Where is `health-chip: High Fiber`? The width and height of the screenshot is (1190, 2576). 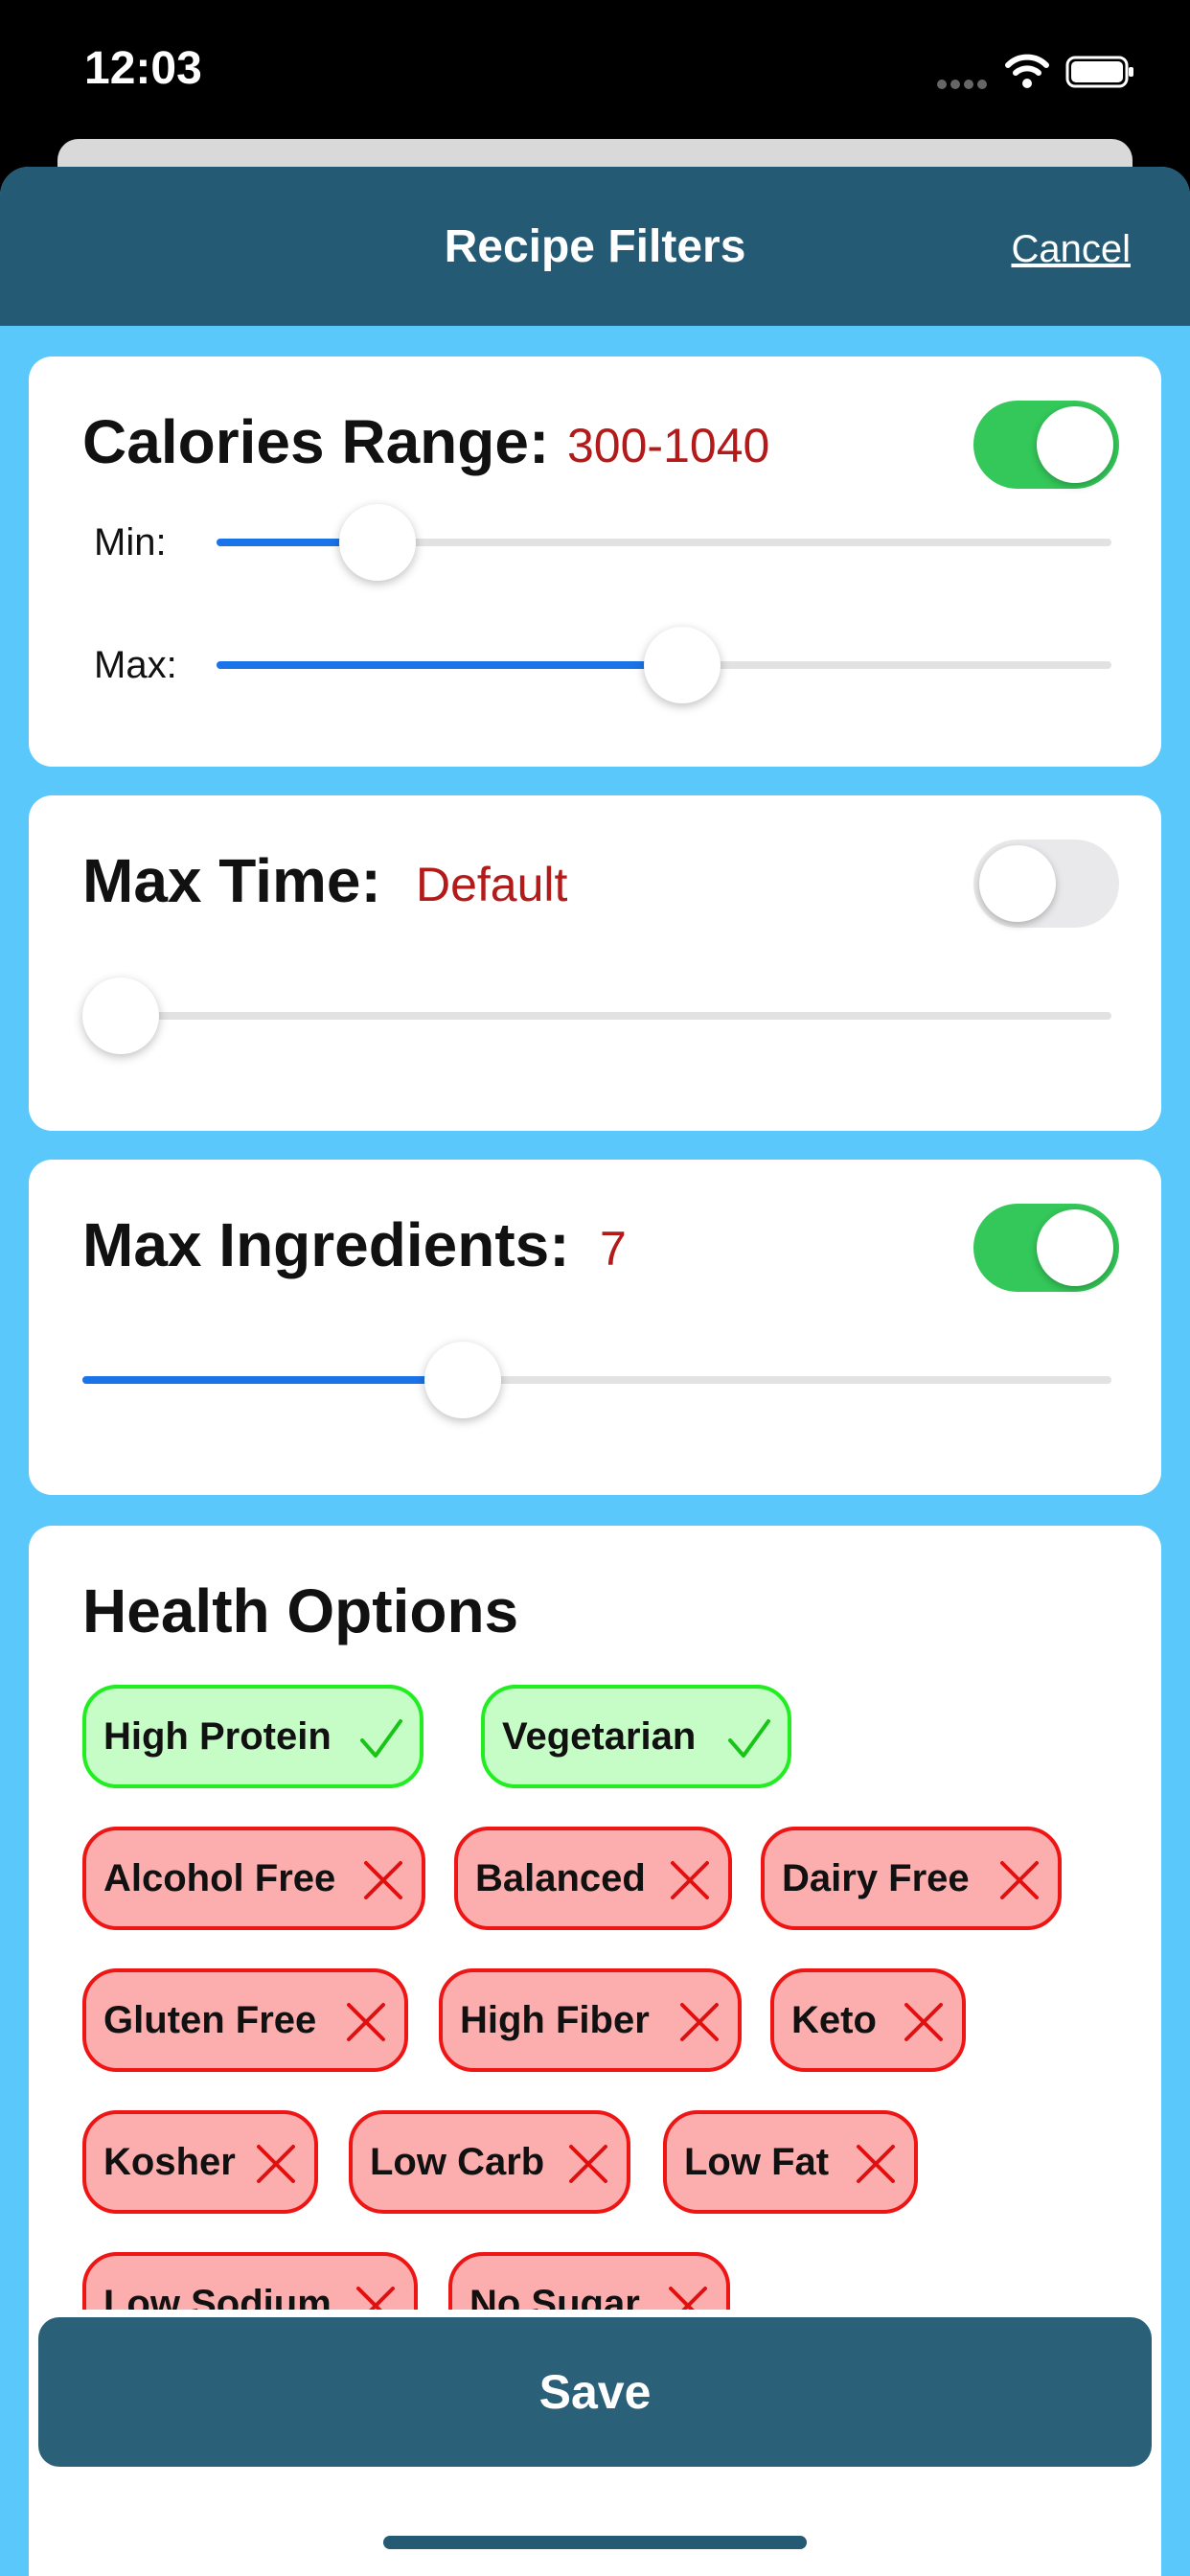 health-chip: High Fiber is located at coordinates (590, 2020).